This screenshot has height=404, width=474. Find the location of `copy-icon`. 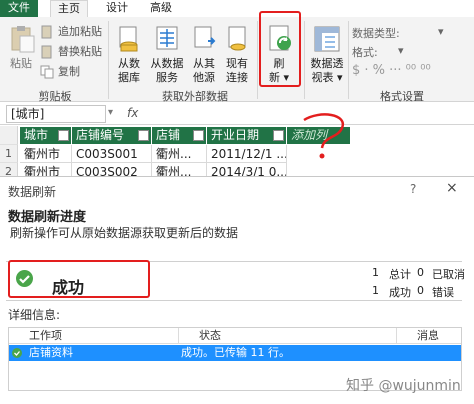

copy-icon is located at coordinates (47, 72).